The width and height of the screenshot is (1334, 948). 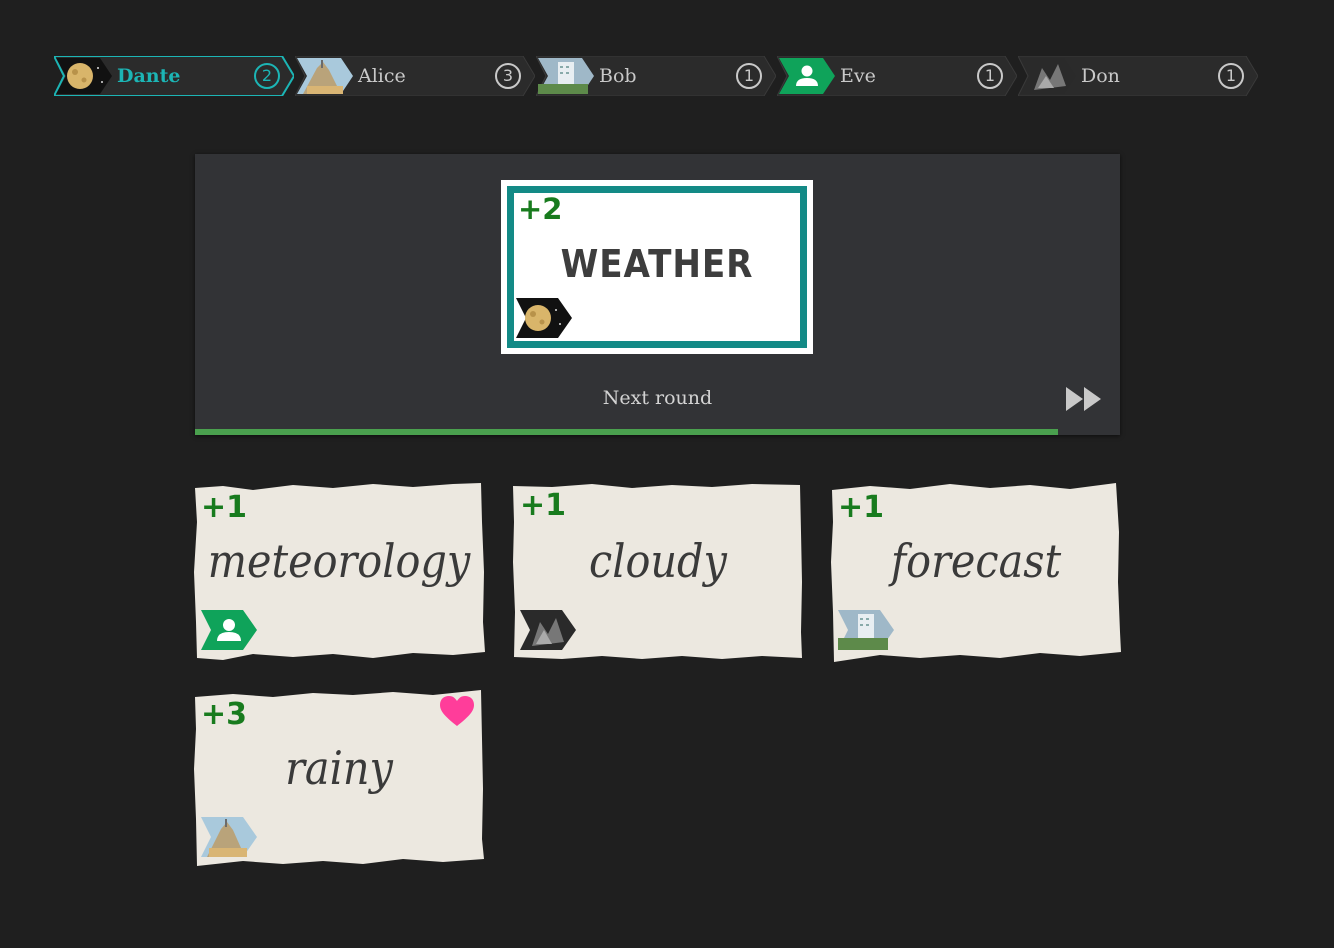 I want to click on next-round-label: Next round, so click(x=657, y=398).